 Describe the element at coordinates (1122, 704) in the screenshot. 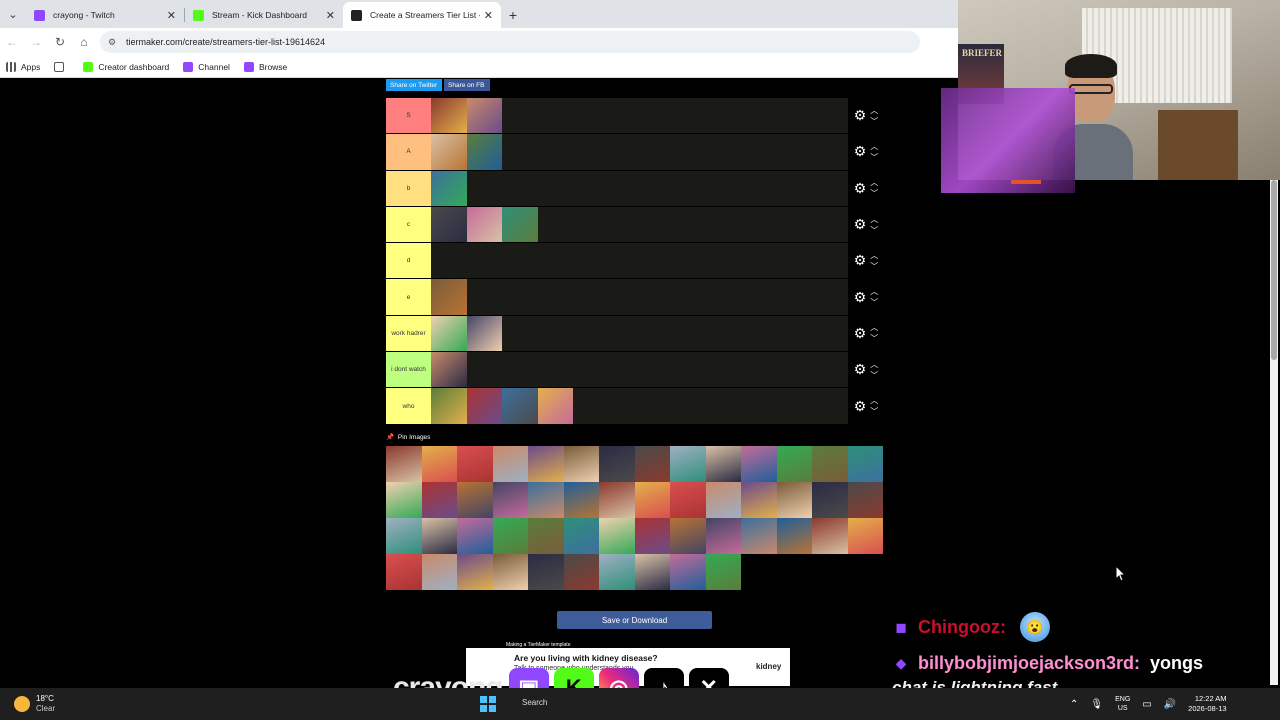

I see `language-indicator: ENG US` at that location.